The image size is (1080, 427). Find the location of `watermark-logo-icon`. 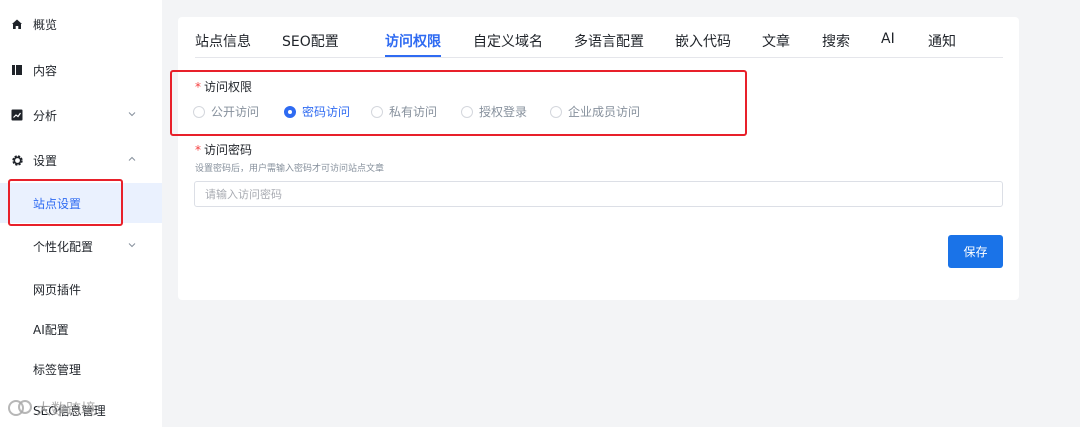

watermark-logo-icon is located at coordinates (21, 408).